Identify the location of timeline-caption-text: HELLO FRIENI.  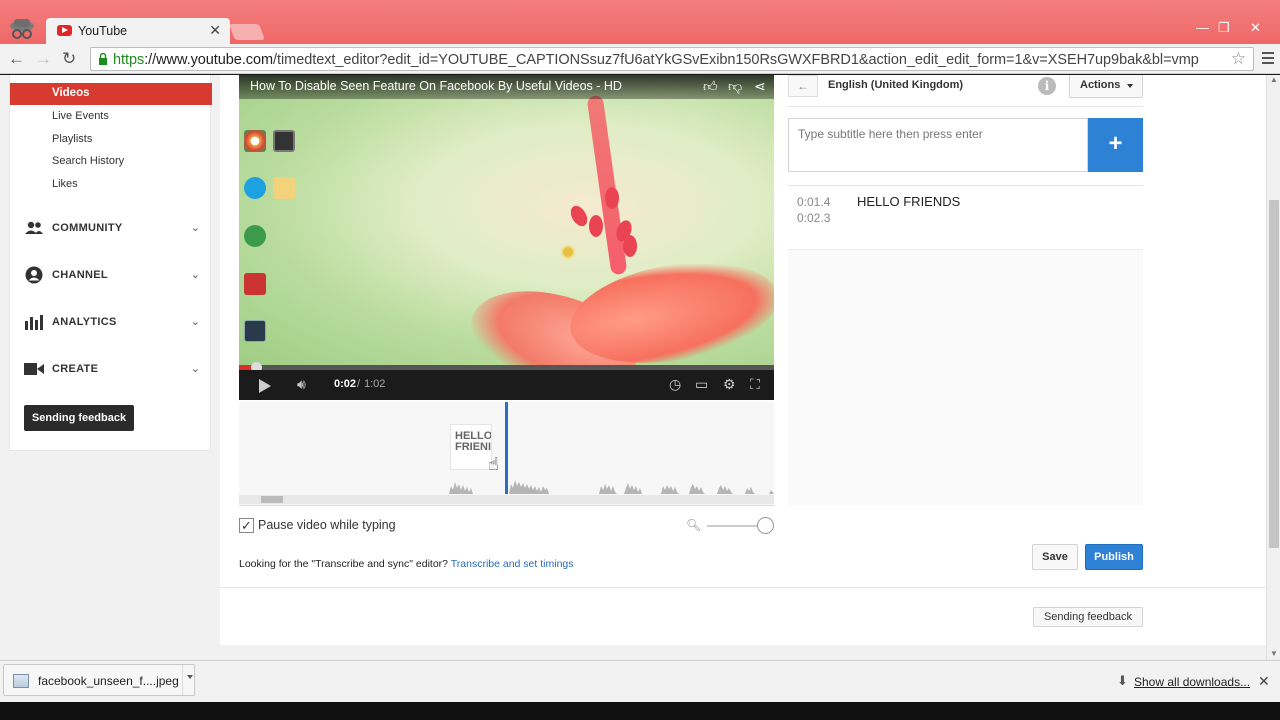
(473, 442).